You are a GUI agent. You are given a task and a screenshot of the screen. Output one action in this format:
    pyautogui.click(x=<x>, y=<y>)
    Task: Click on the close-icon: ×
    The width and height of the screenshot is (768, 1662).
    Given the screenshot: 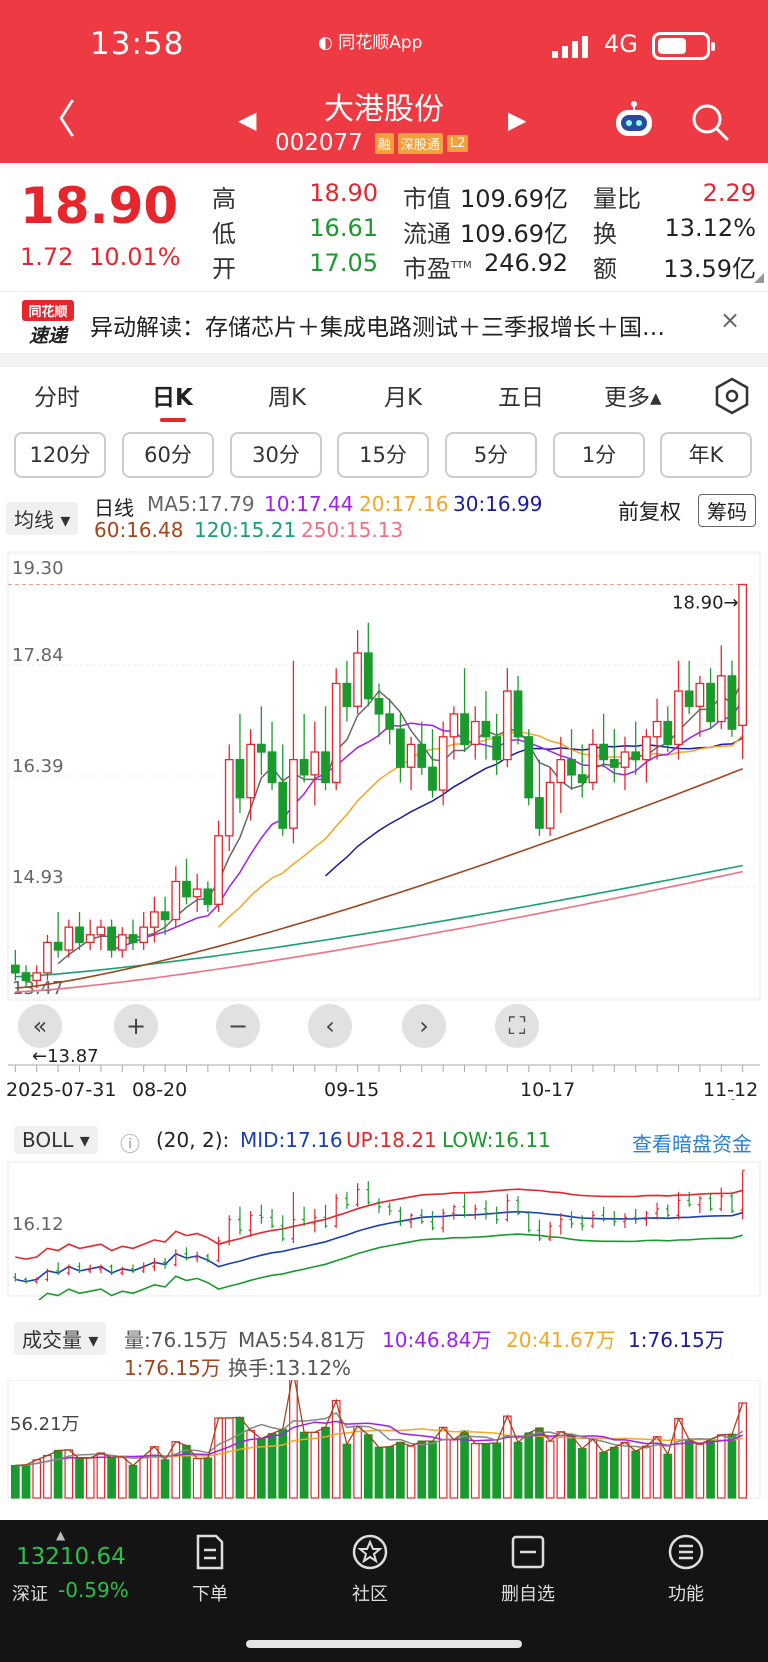 What is the action you would take?
    pyautogui.click(x=730, y=320)
    